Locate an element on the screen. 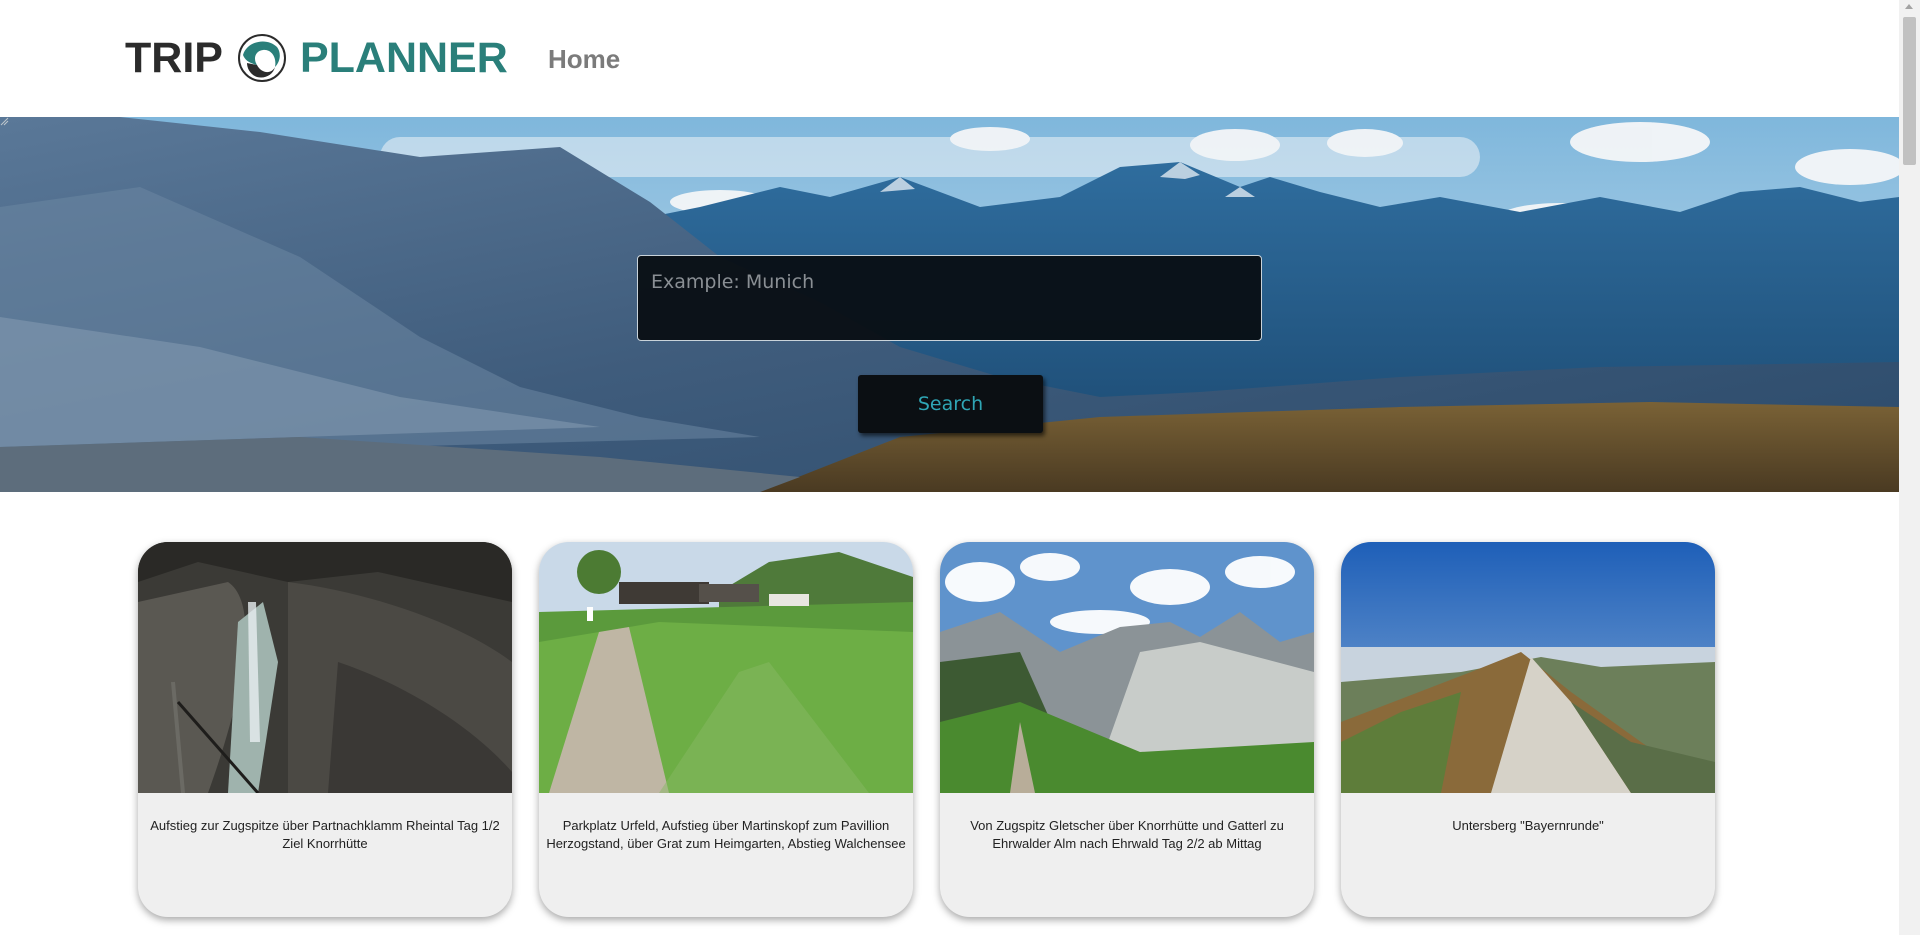 This screenshot has width=1920, height=935. site-header: TRIP PLANNER Home is located at coordinates (949, 58).